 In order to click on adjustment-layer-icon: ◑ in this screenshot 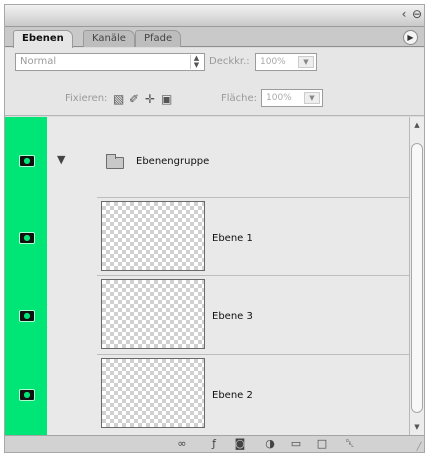, I will do `click(270, 444)`.